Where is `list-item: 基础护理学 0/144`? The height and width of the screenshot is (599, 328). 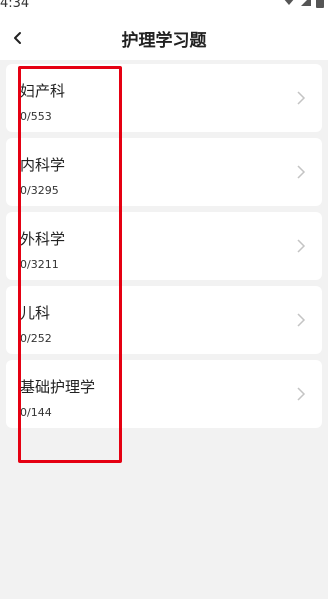 list-item: 基础护理学 0/144 is located at coordinates (164, 394).